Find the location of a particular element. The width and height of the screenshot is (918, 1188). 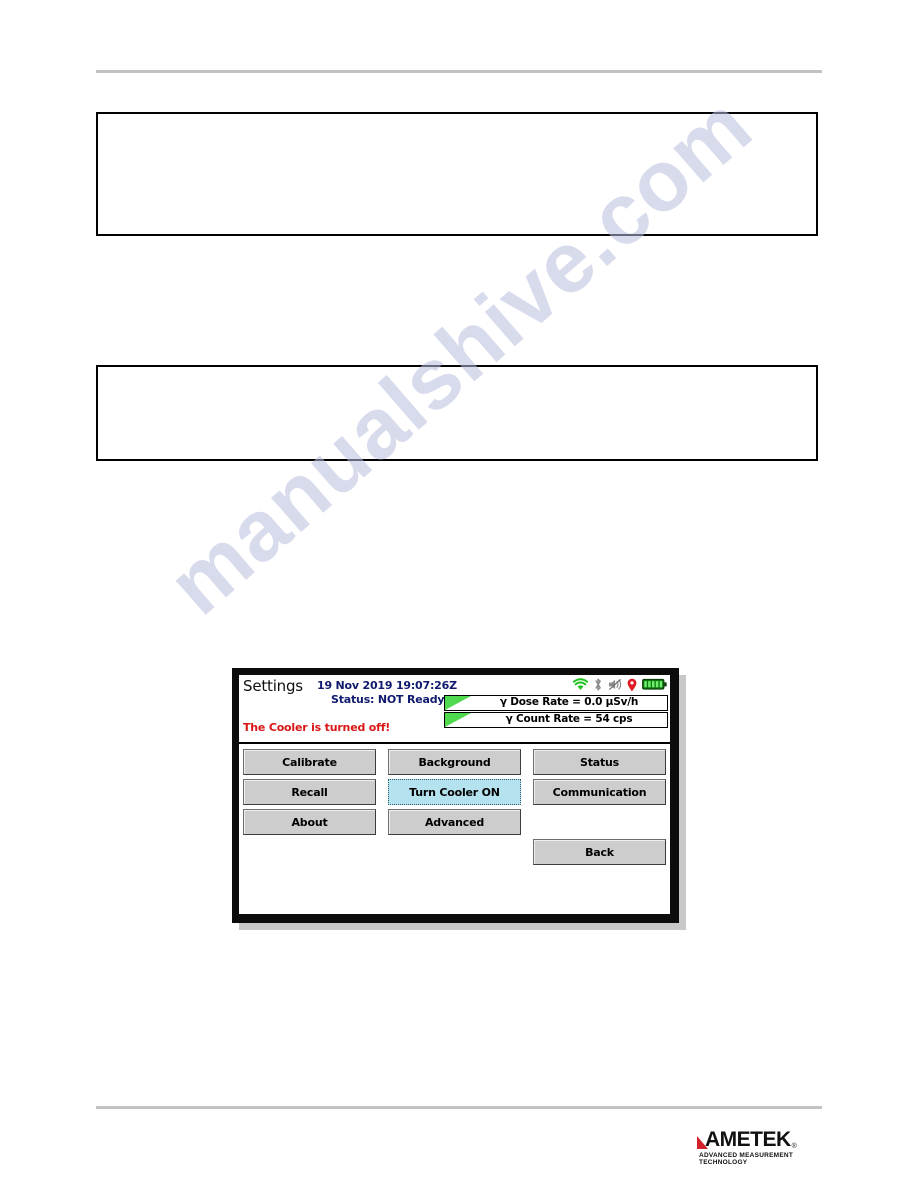

datetime-label: 19 Nov 2019 19:07:26Z is located at coordinates (387, 685).